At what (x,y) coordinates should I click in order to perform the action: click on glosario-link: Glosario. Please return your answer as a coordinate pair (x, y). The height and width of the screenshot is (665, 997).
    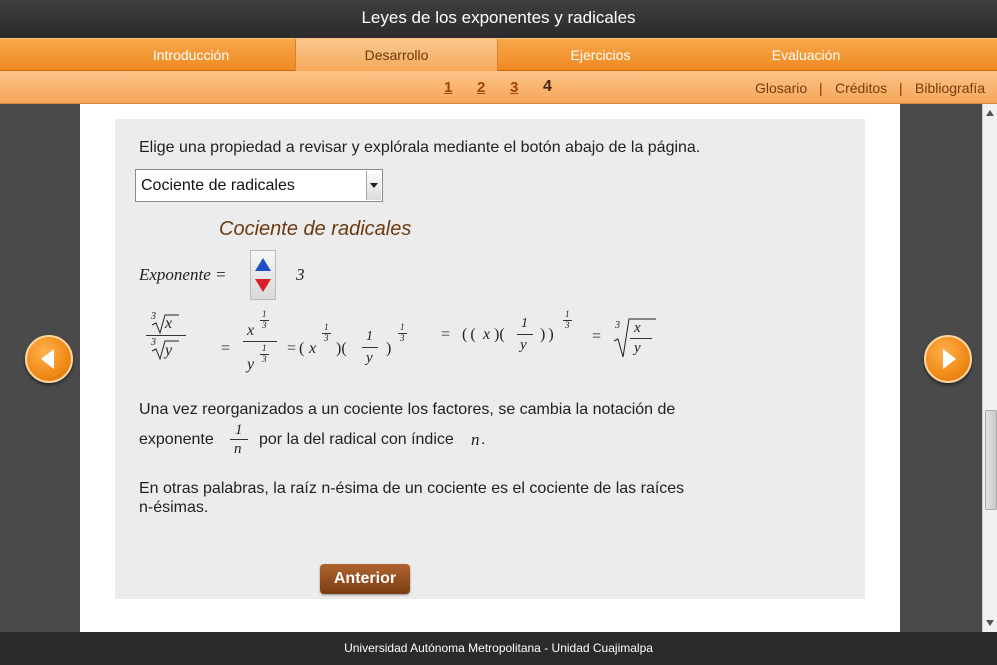
    Looking at the image, I should click on (781, 88).